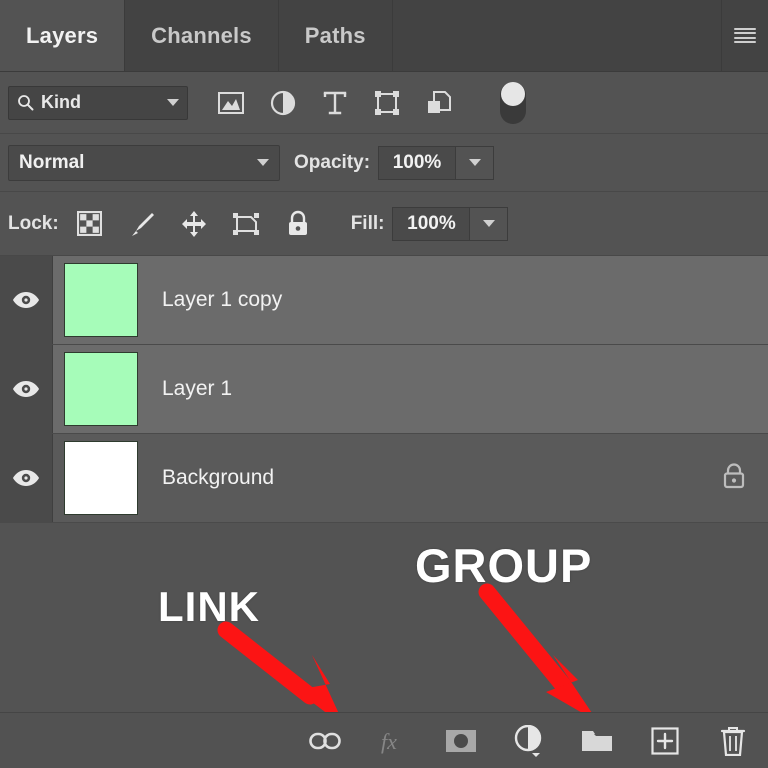 The image size is (768, 768). What do you see at coordinates (298, 224) in the screenshot?
I see `lock-all-icon` at bounding box center [298, 224].